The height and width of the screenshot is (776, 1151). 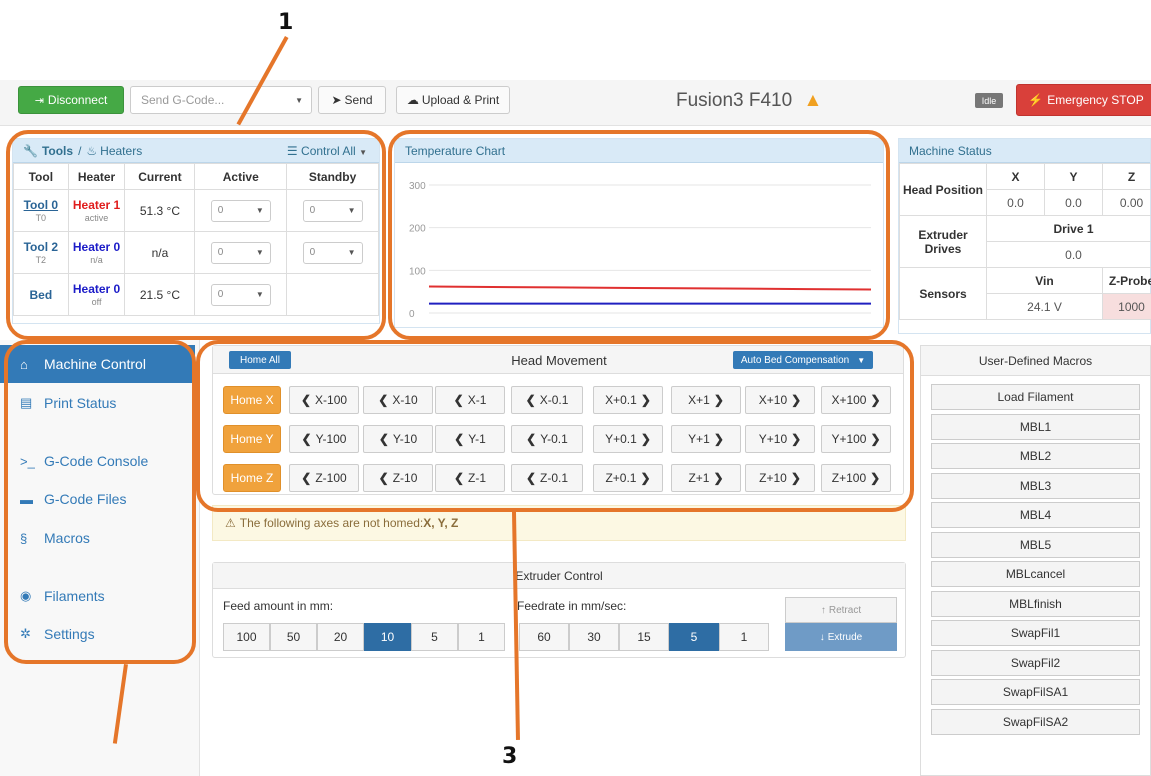 I want to click on move-button-label: Z-10, so click(x=405, y=478).